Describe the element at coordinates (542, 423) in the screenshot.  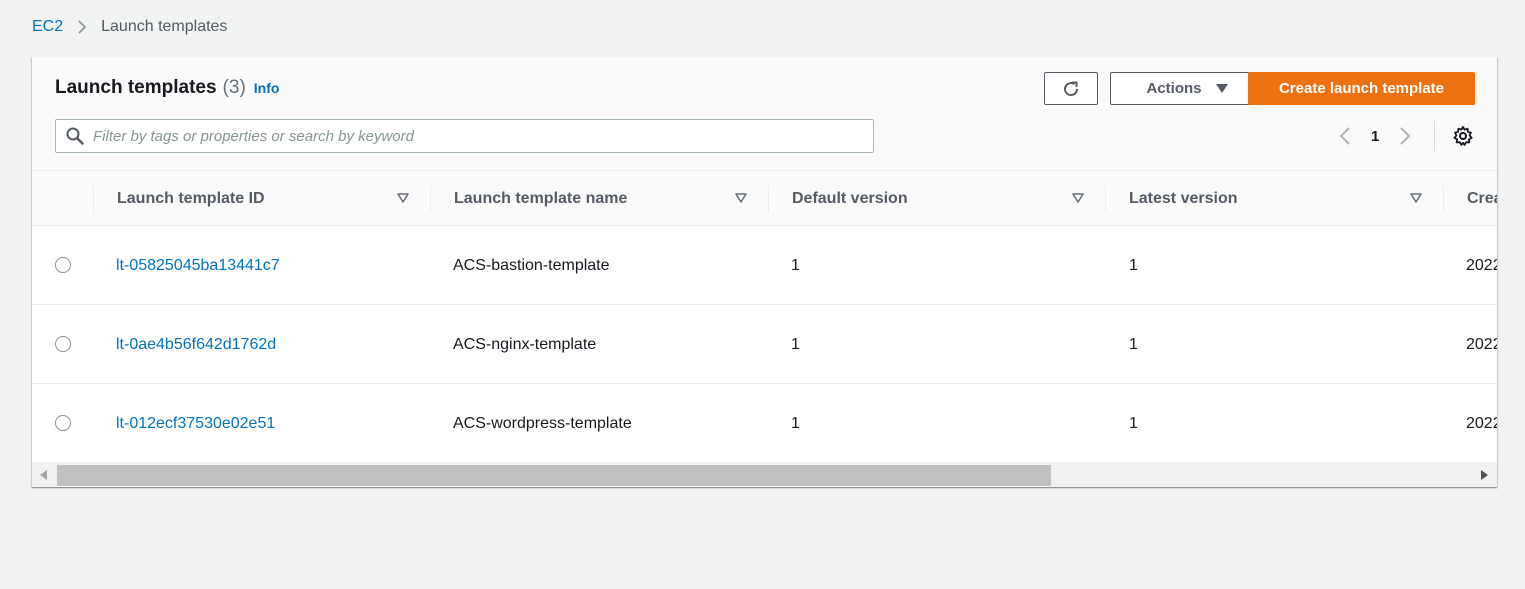
I see `launch-template-name: ACS-wordpress-template` at that location.